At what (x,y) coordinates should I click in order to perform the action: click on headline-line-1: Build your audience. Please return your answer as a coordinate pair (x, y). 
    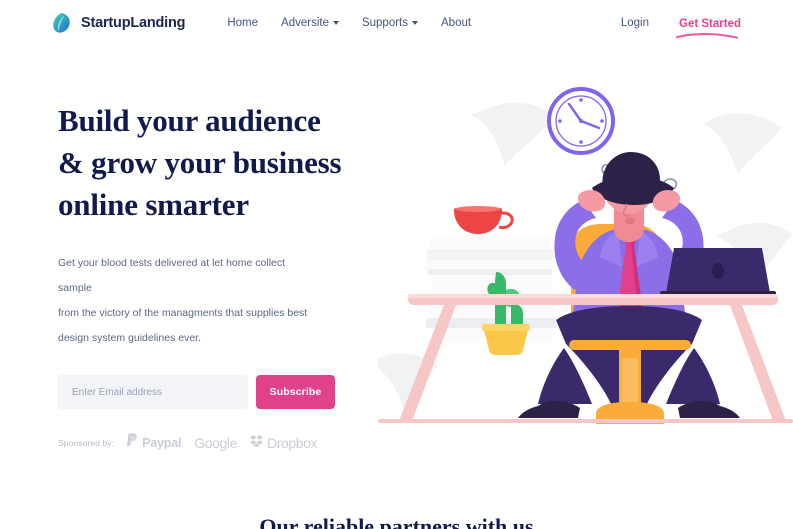
    Looking at the image, I should click on (189, 120).